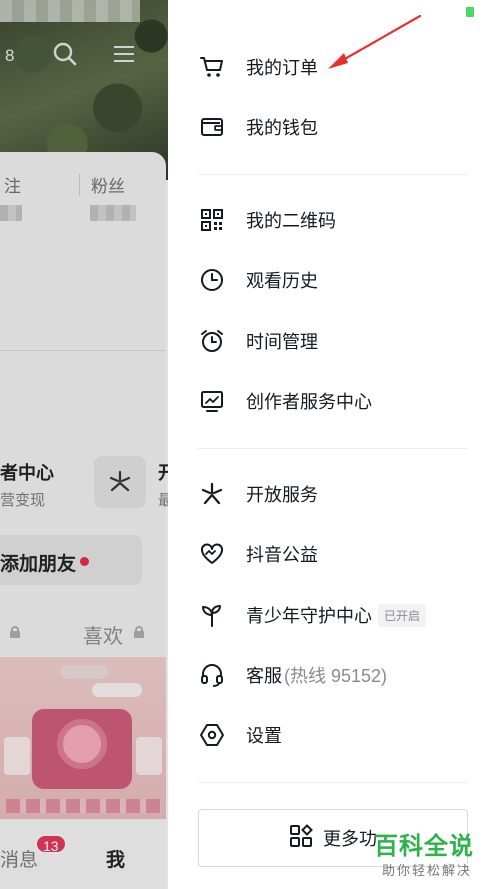 The width and height of the screenshot is (500, 889). What do you see at coordinates (282, 555) in the screenshot?
I see `menu-item-label: 抖音公益` at bounding box center [282, 555].